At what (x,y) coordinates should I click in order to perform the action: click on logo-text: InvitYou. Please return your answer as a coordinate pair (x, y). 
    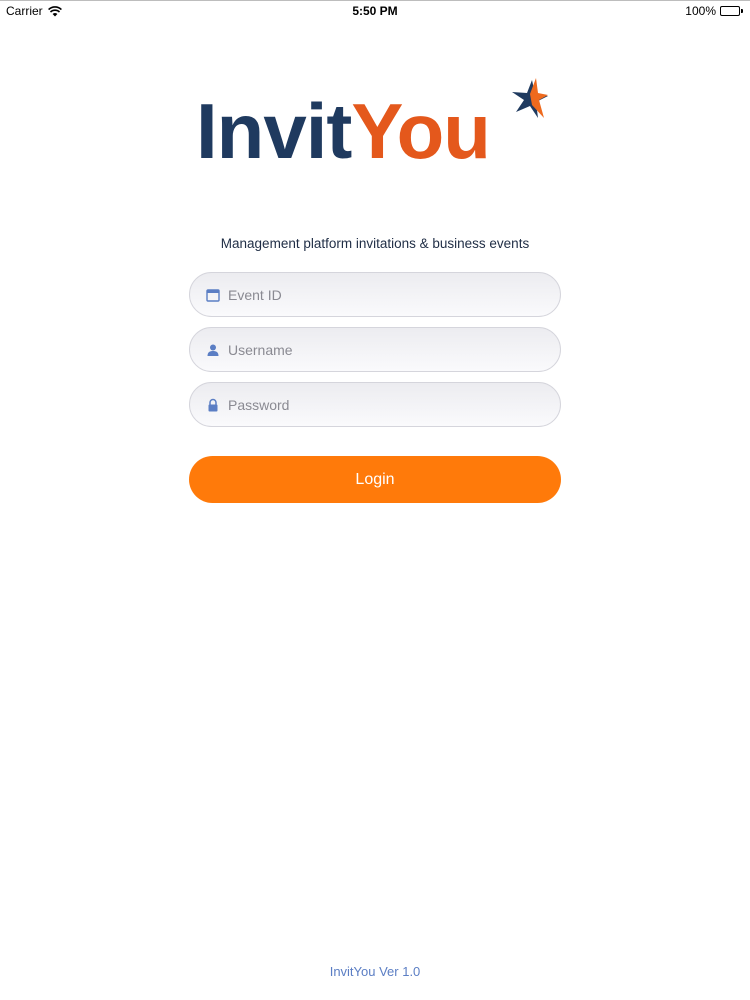
    Looking at the image, I should click on (343, 131).